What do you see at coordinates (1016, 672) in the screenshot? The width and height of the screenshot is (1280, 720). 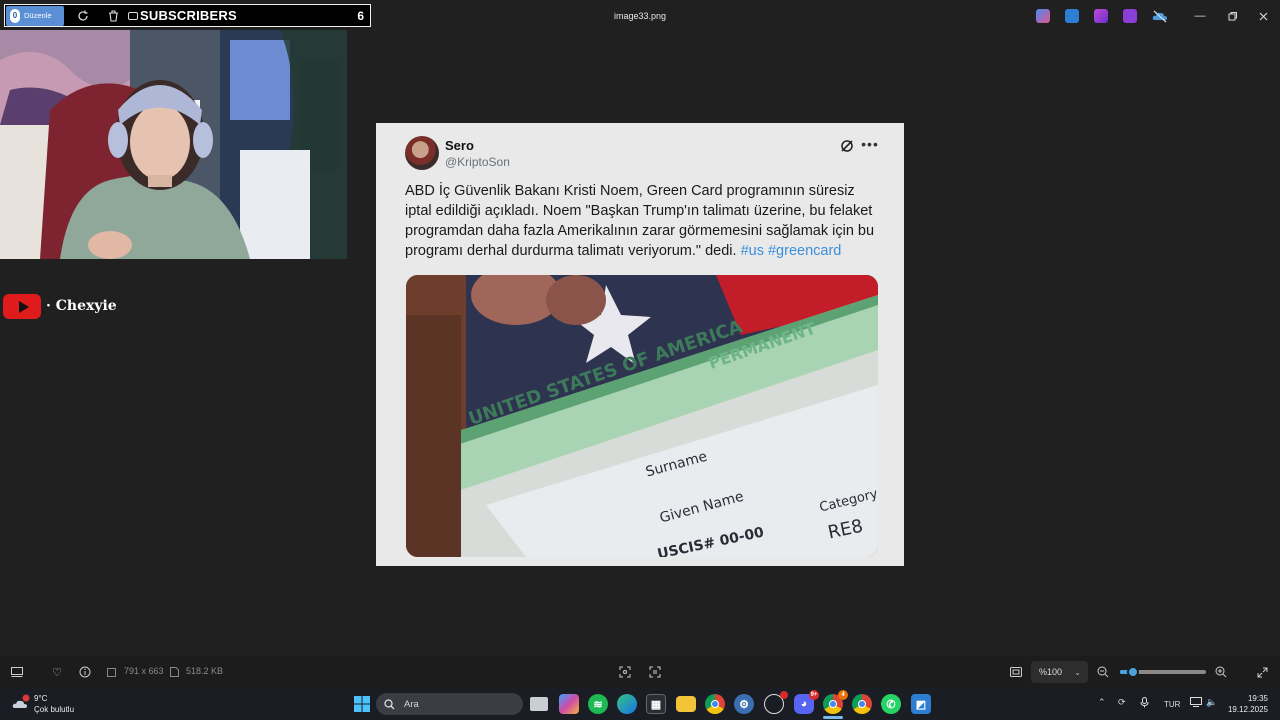 I see `fit-screen-icon` at bounding box center [1016, 672].